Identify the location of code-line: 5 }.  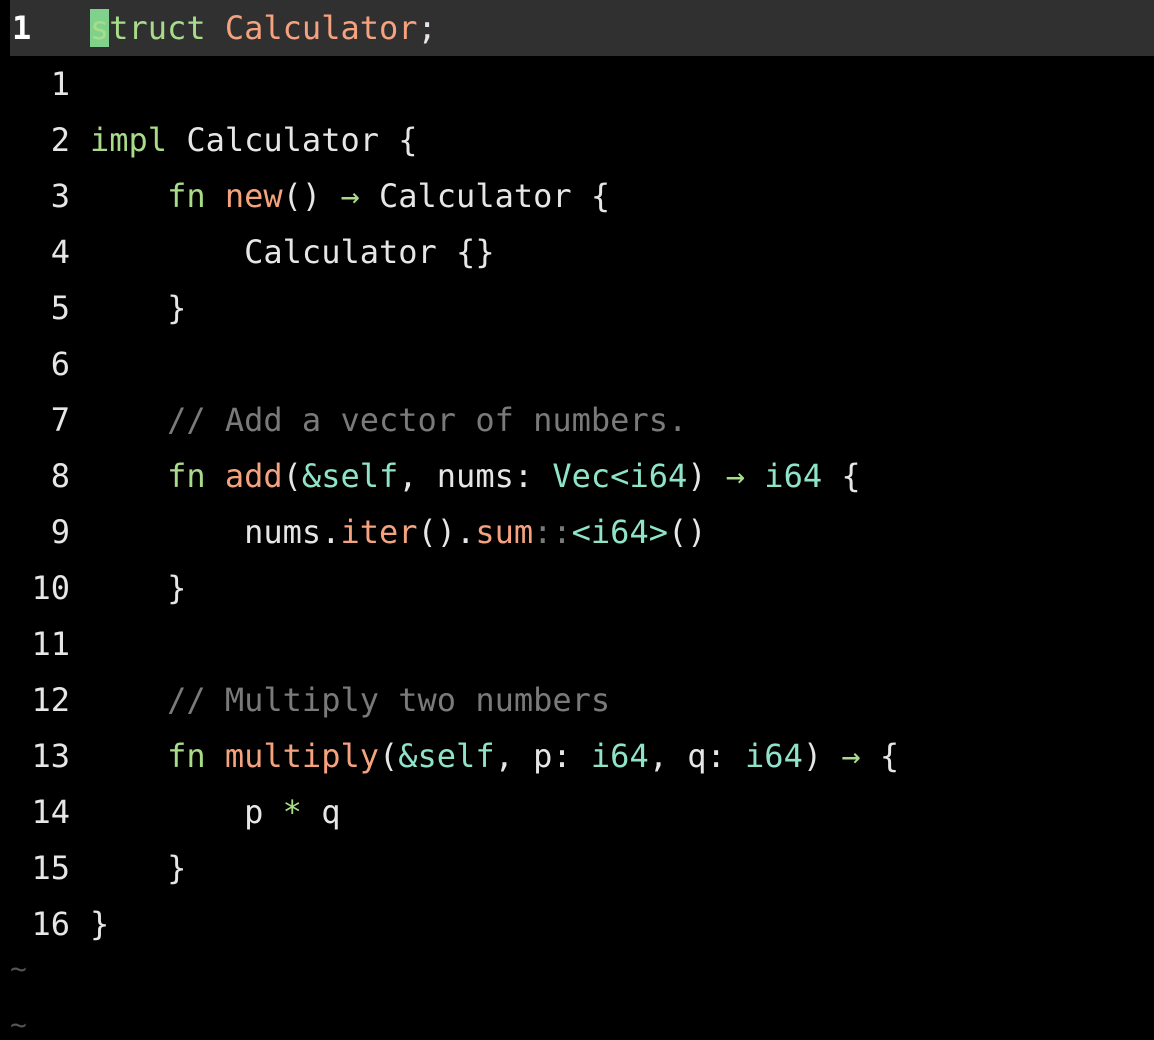
(577, 308).